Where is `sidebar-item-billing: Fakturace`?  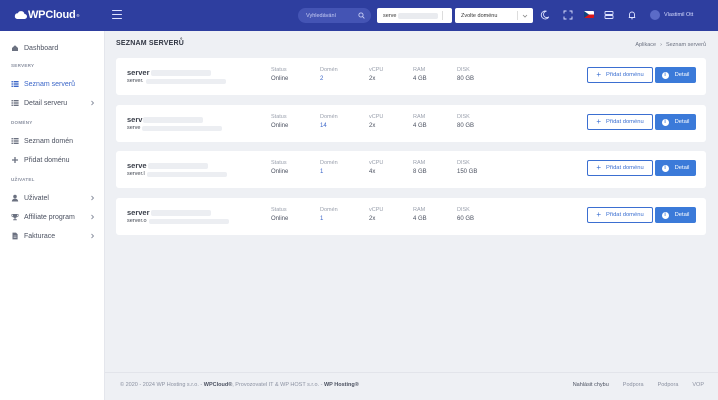 sidebar-item-billing: Fakturace is located at coordinates (52, 236).